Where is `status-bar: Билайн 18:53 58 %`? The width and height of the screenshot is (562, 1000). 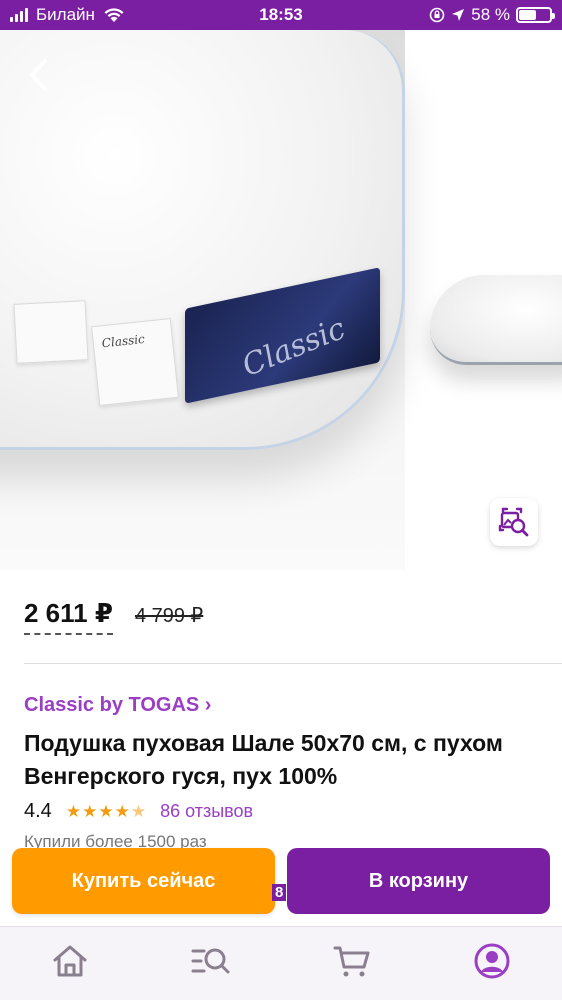 status-bar: Билайн 18:53 58 % is located at coordinates (281, 15).